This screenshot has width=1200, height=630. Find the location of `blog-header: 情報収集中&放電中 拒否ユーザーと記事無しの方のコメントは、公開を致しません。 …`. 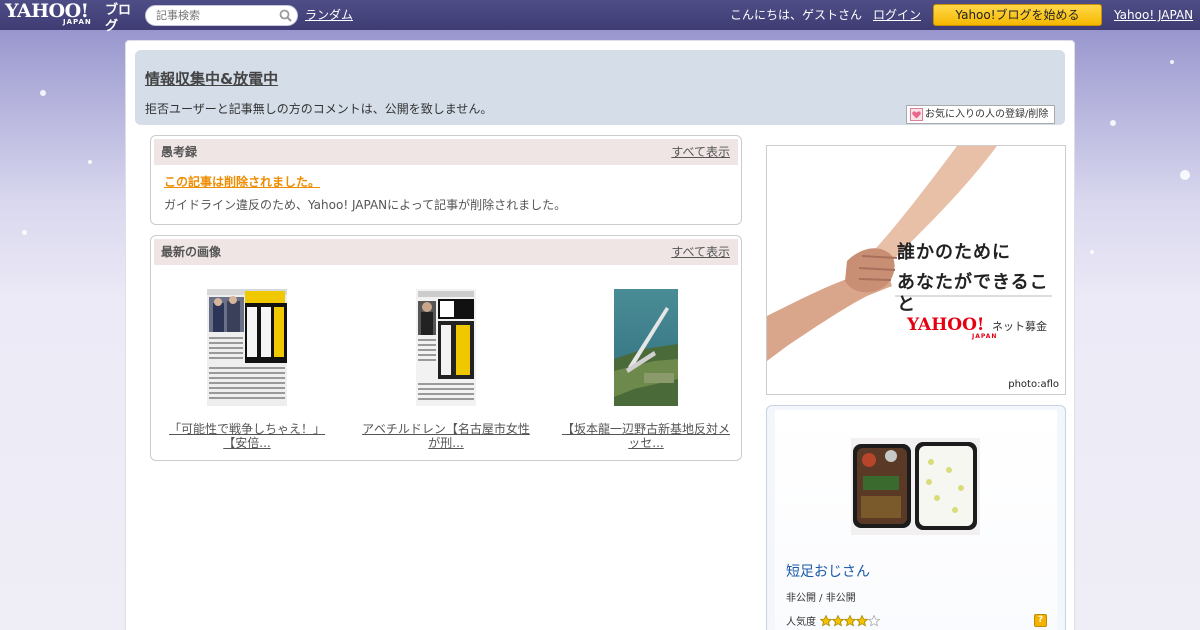

blog-header: 情報収集中&放電中 拒否ユーザーと記事無しの方のコメントは、公開を致しません。 … is located at coordinates (600, 87).